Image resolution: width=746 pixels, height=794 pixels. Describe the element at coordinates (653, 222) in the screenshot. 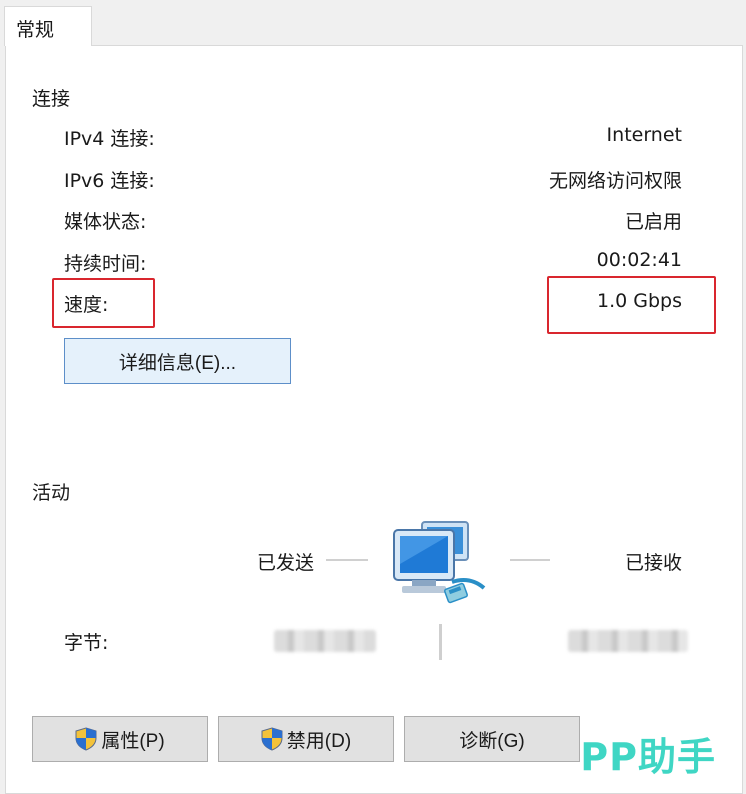

I see `media-state-value: 已启用` at that location.